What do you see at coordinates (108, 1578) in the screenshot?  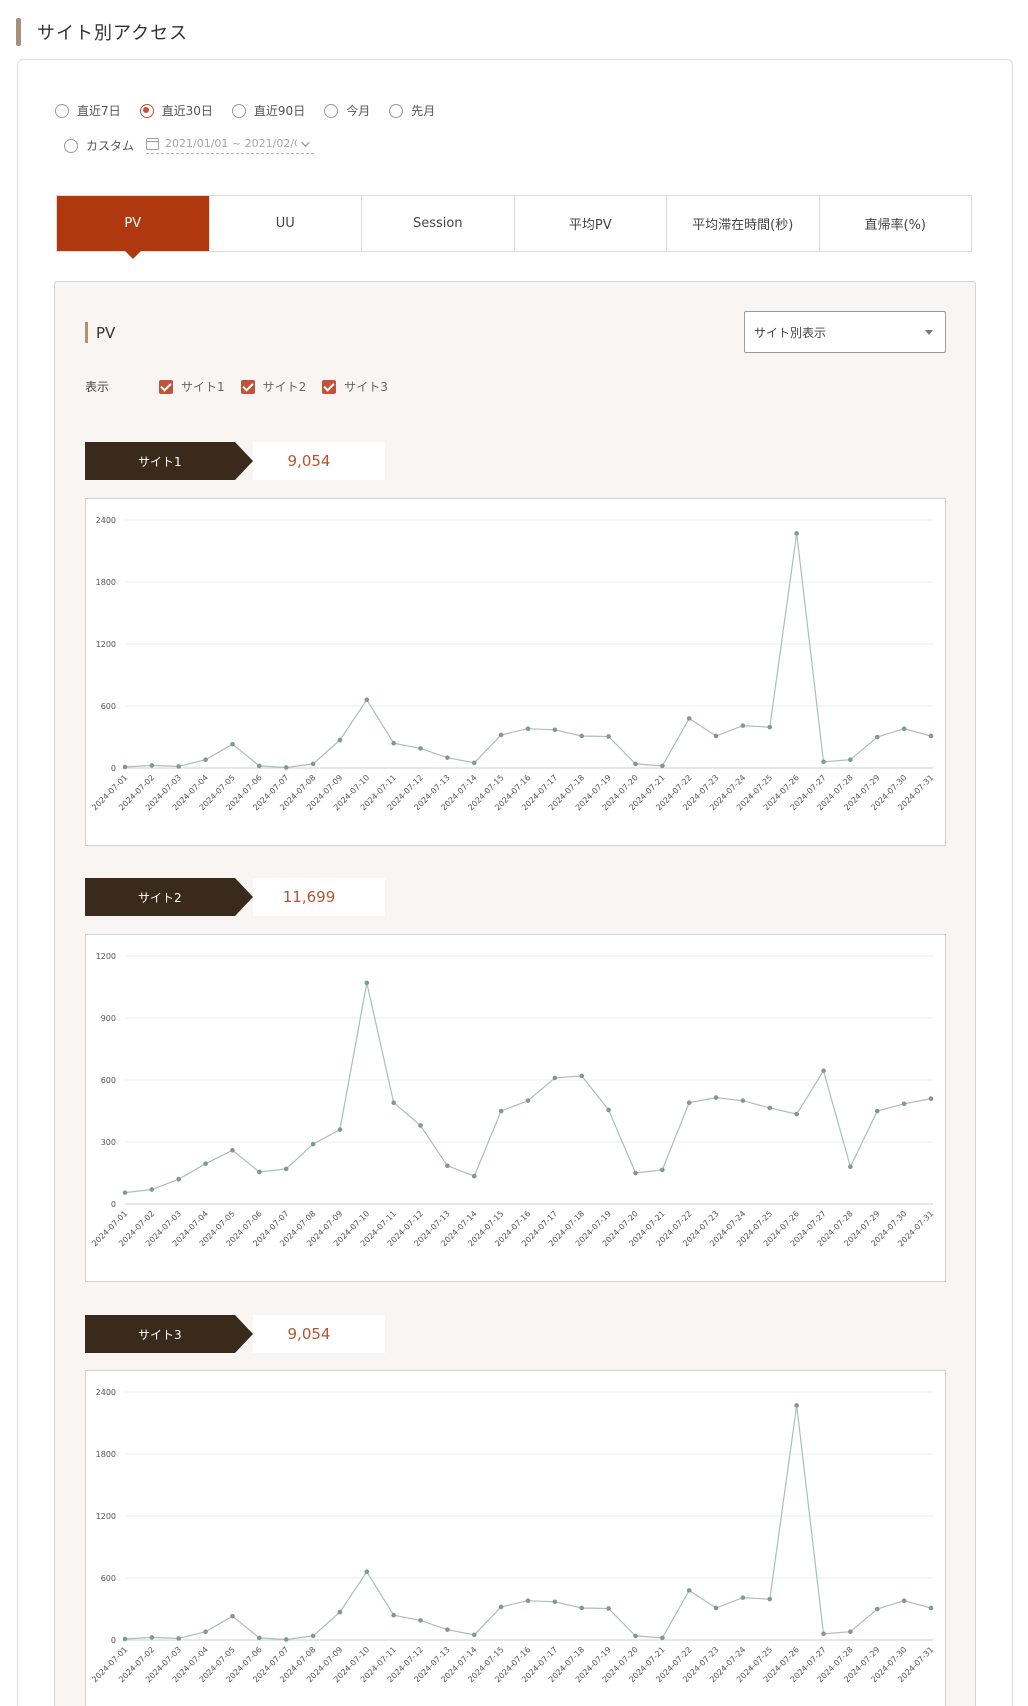 I see `y-tick-label: 600` at bounding box center [108, 1578].